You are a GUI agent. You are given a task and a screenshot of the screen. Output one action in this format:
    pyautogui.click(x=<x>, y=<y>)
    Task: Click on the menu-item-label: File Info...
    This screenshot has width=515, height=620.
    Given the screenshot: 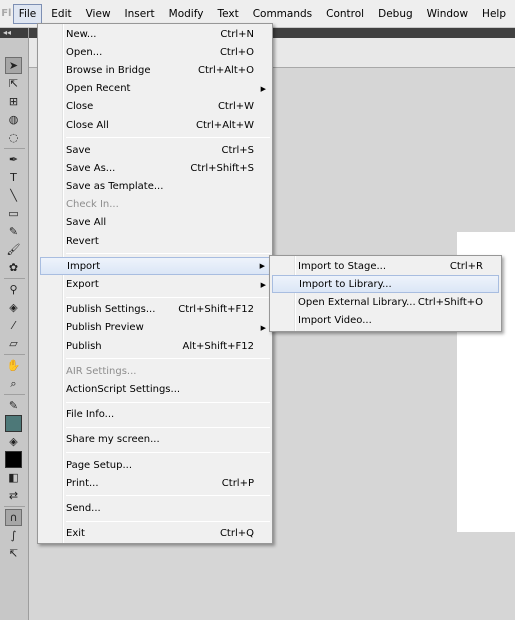 What is the action you would take?
    pyautogui.click(x=90, y=415)
    